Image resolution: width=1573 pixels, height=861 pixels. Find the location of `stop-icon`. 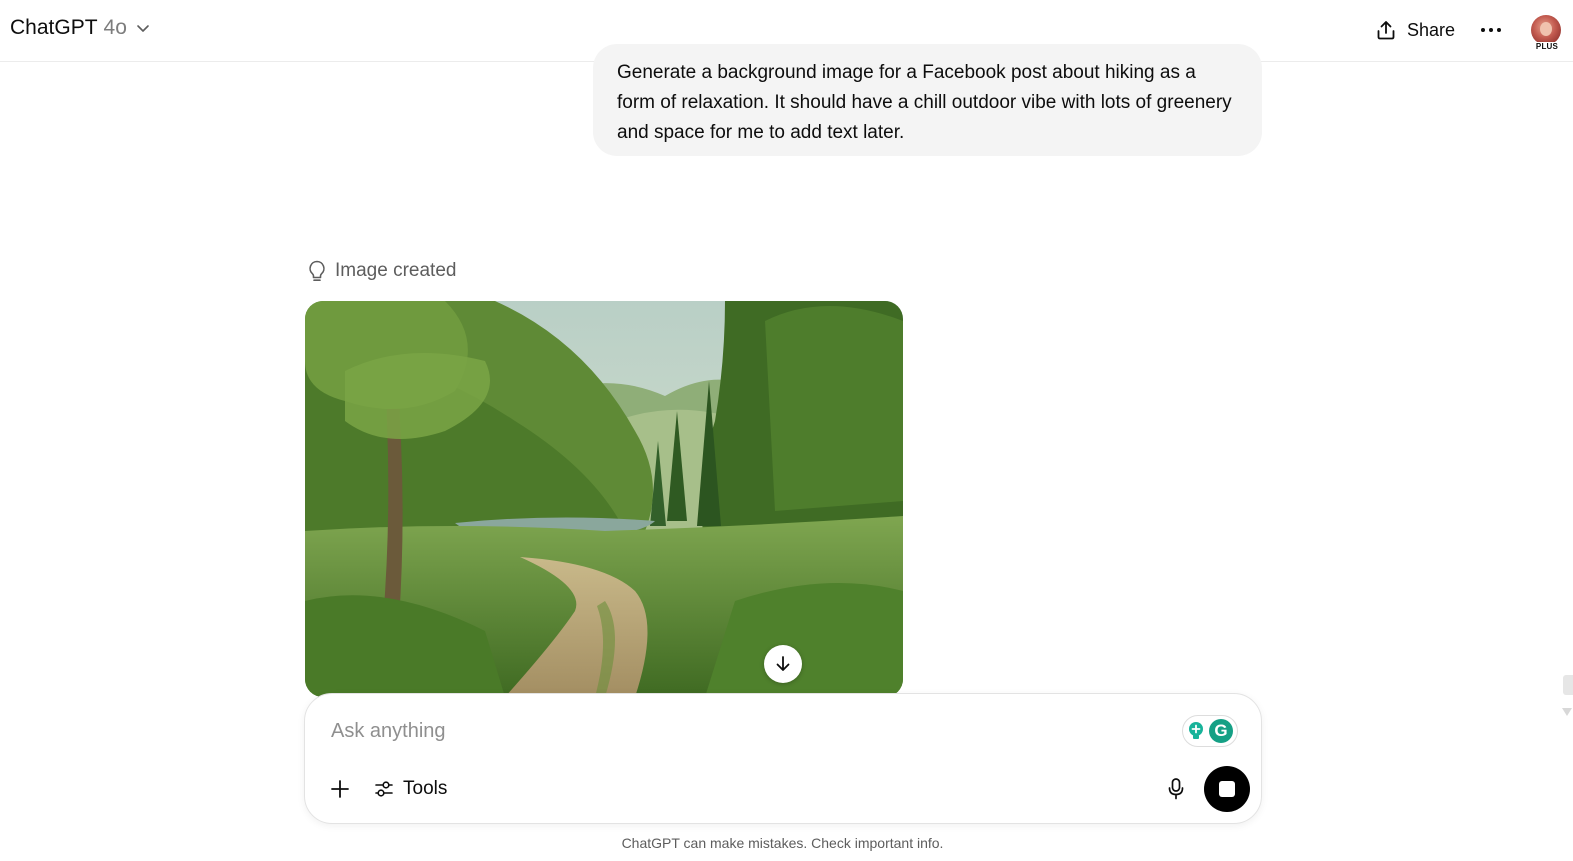

stop-icon is located at coordinates (1227, 789).